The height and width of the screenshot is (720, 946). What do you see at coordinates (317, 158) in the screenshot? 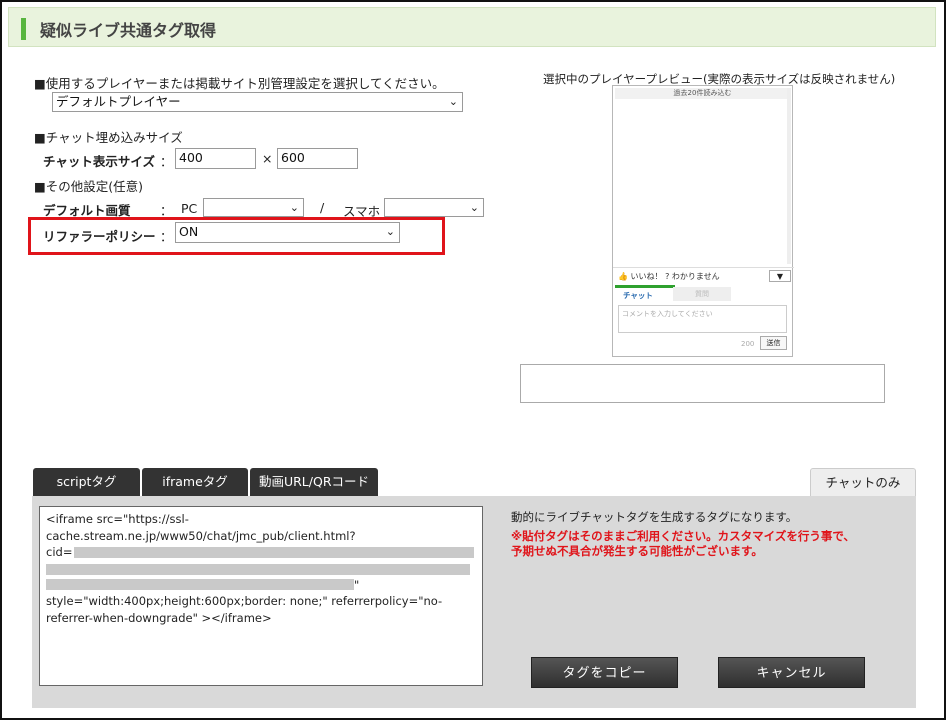
I see `chat-height-input: 600` at bounding box center [317, 158].